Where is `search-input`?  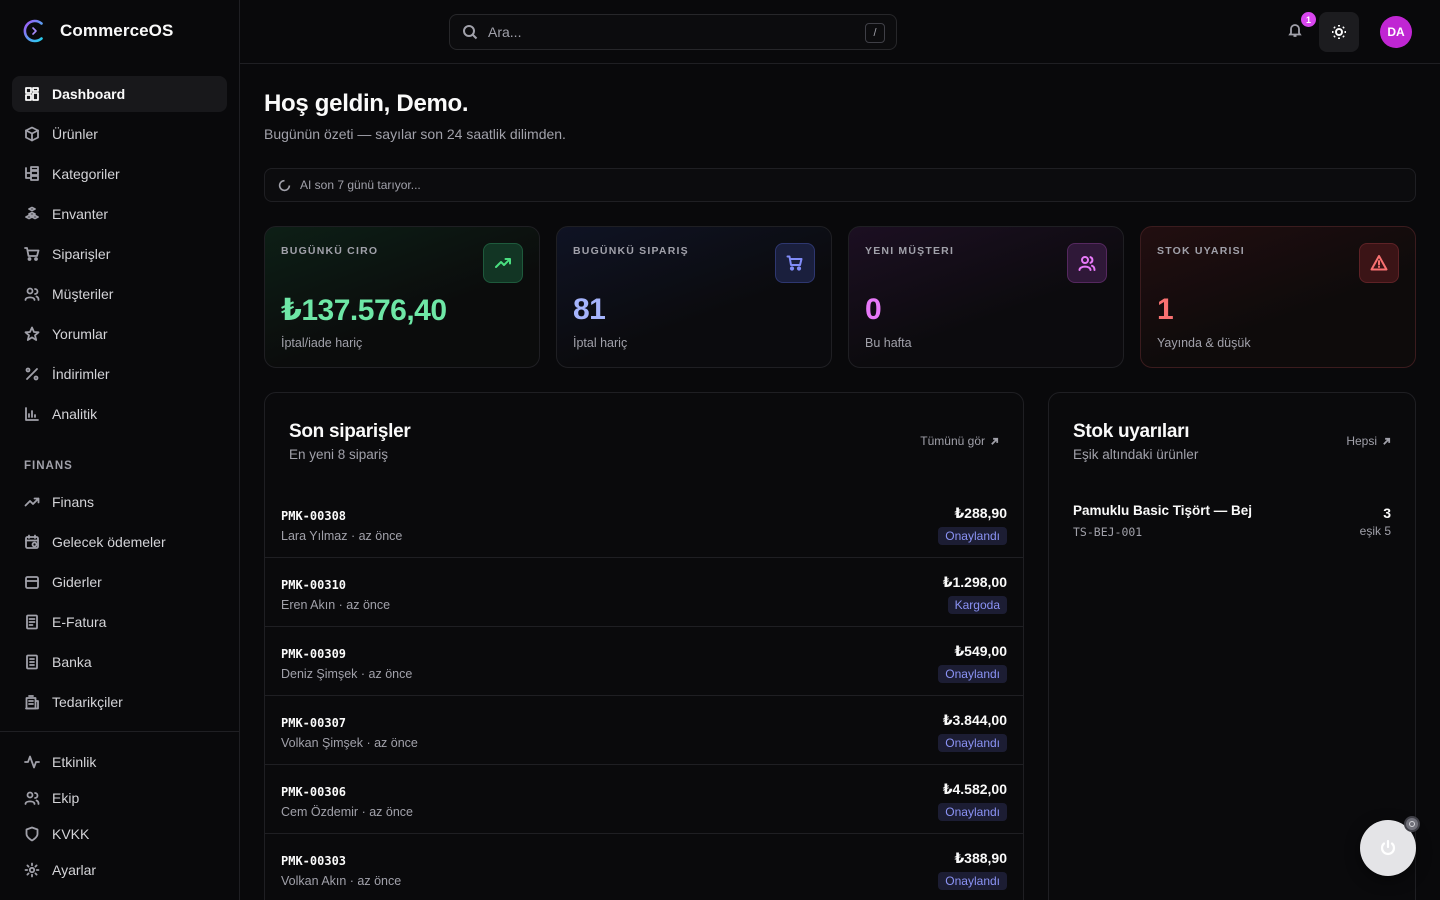 search-input is located at coordinates (668, 32).